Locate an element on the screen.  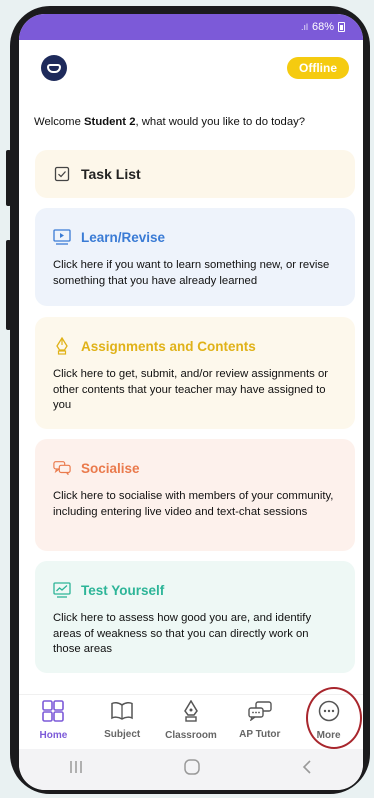
battery-level: 68% is located at coordinates (322, 27).